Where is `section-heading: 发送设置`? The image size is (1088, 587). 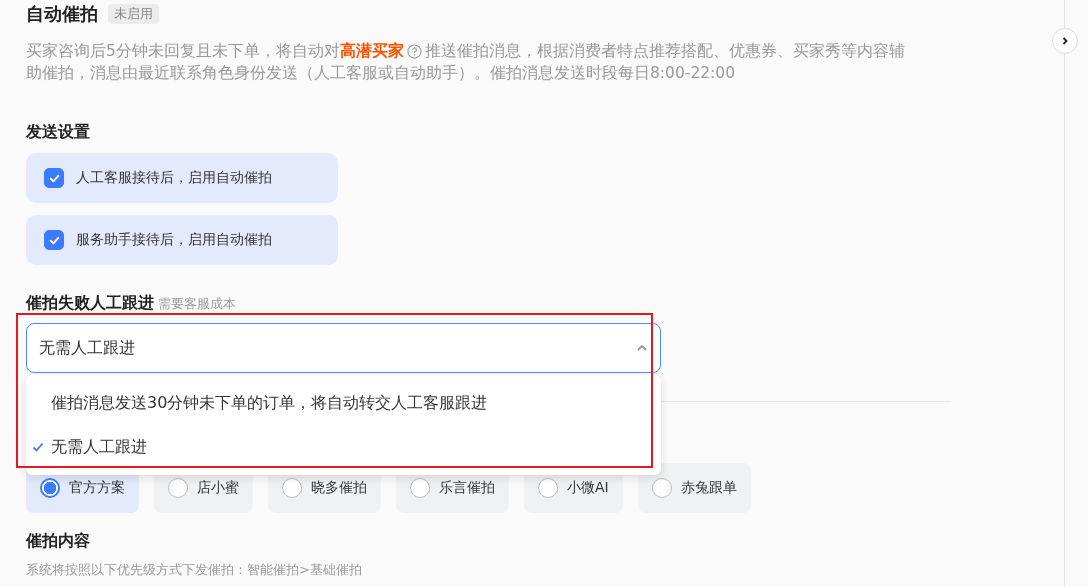 section-heading: 发送设置 is located at coordinates (58, 132).